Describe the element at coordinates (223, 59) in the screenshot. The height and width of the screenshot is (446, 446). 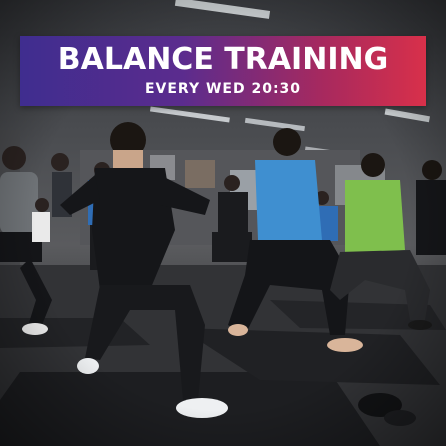
I see `banner-title: BALANCE TRAINING` at that location.